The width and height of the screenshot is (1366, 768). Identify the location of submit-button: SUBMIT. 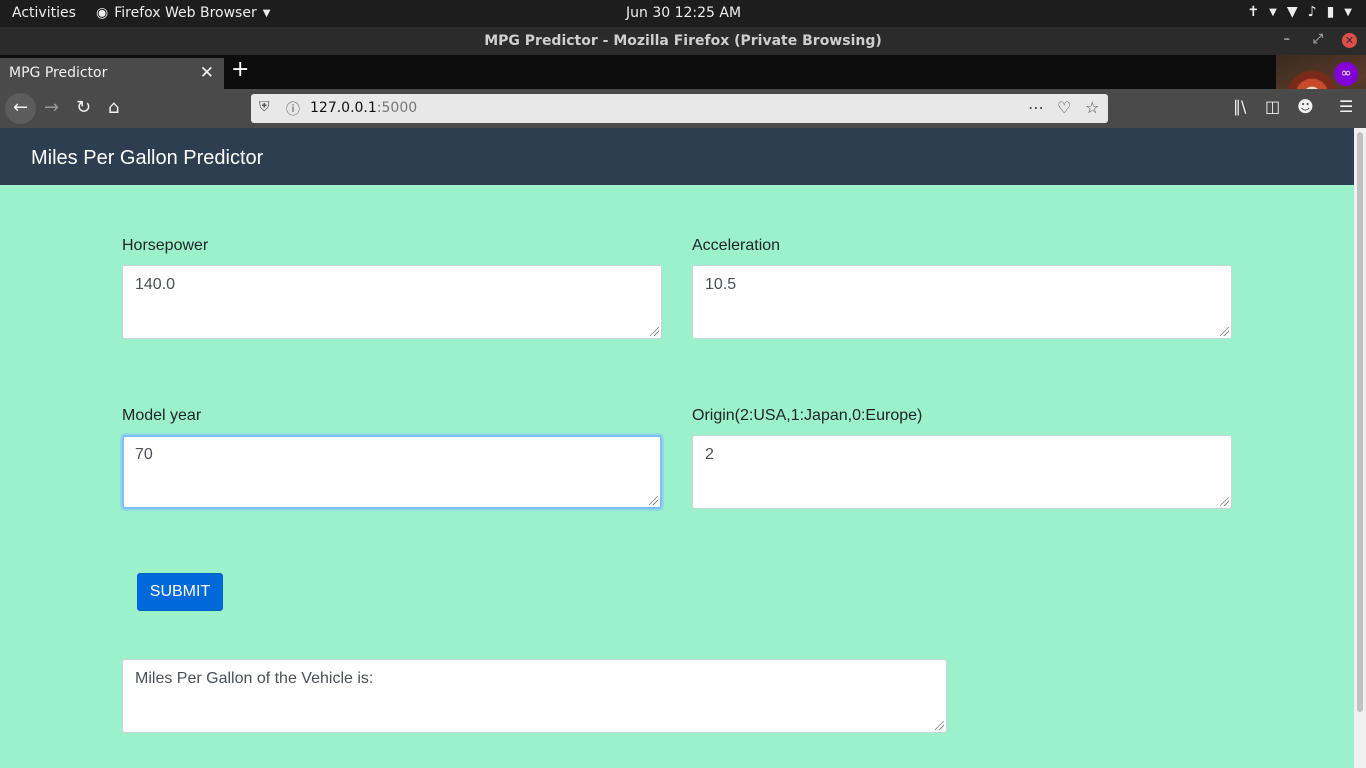
(180, 592).